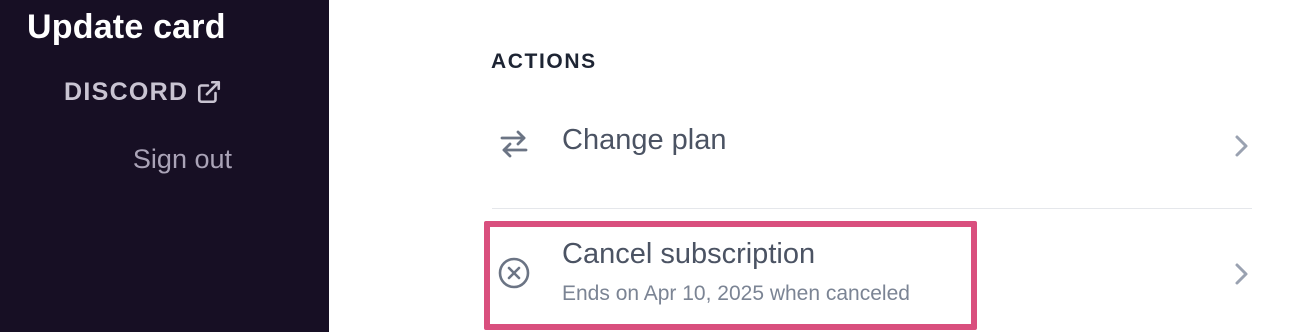 Image resolution: width=1292 pixels, height=332 pixels. Describe the element at coordinates (126, 91) in the screenshot. I see `discord-label: DISCORD` at that location.